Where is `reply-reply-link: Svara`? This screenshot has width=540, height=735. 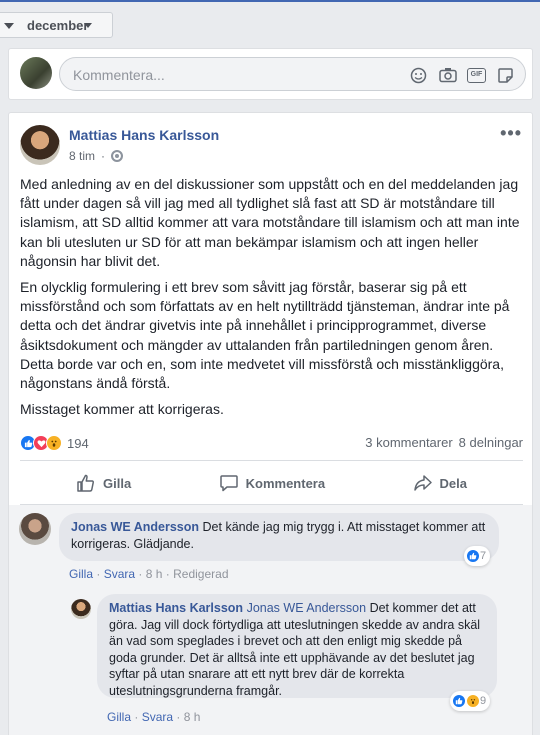
reply-reply-link: Svara is located at coordinates (157, 717).